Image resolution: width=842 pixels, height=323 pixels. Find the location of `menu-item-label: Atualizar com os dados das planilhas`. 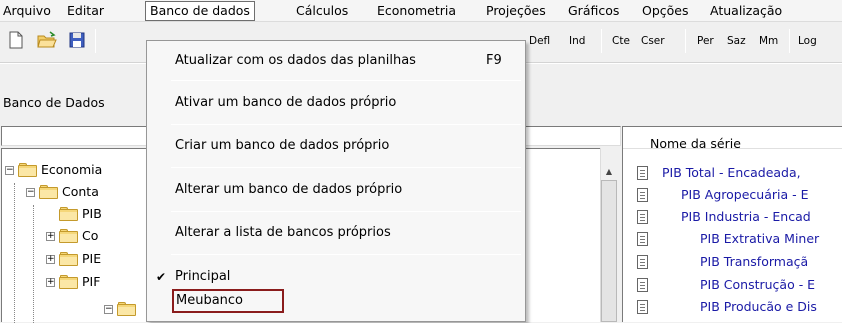

menu-item-label: Atualizar com os dados das planilhas is located at coordinates (295, 60).